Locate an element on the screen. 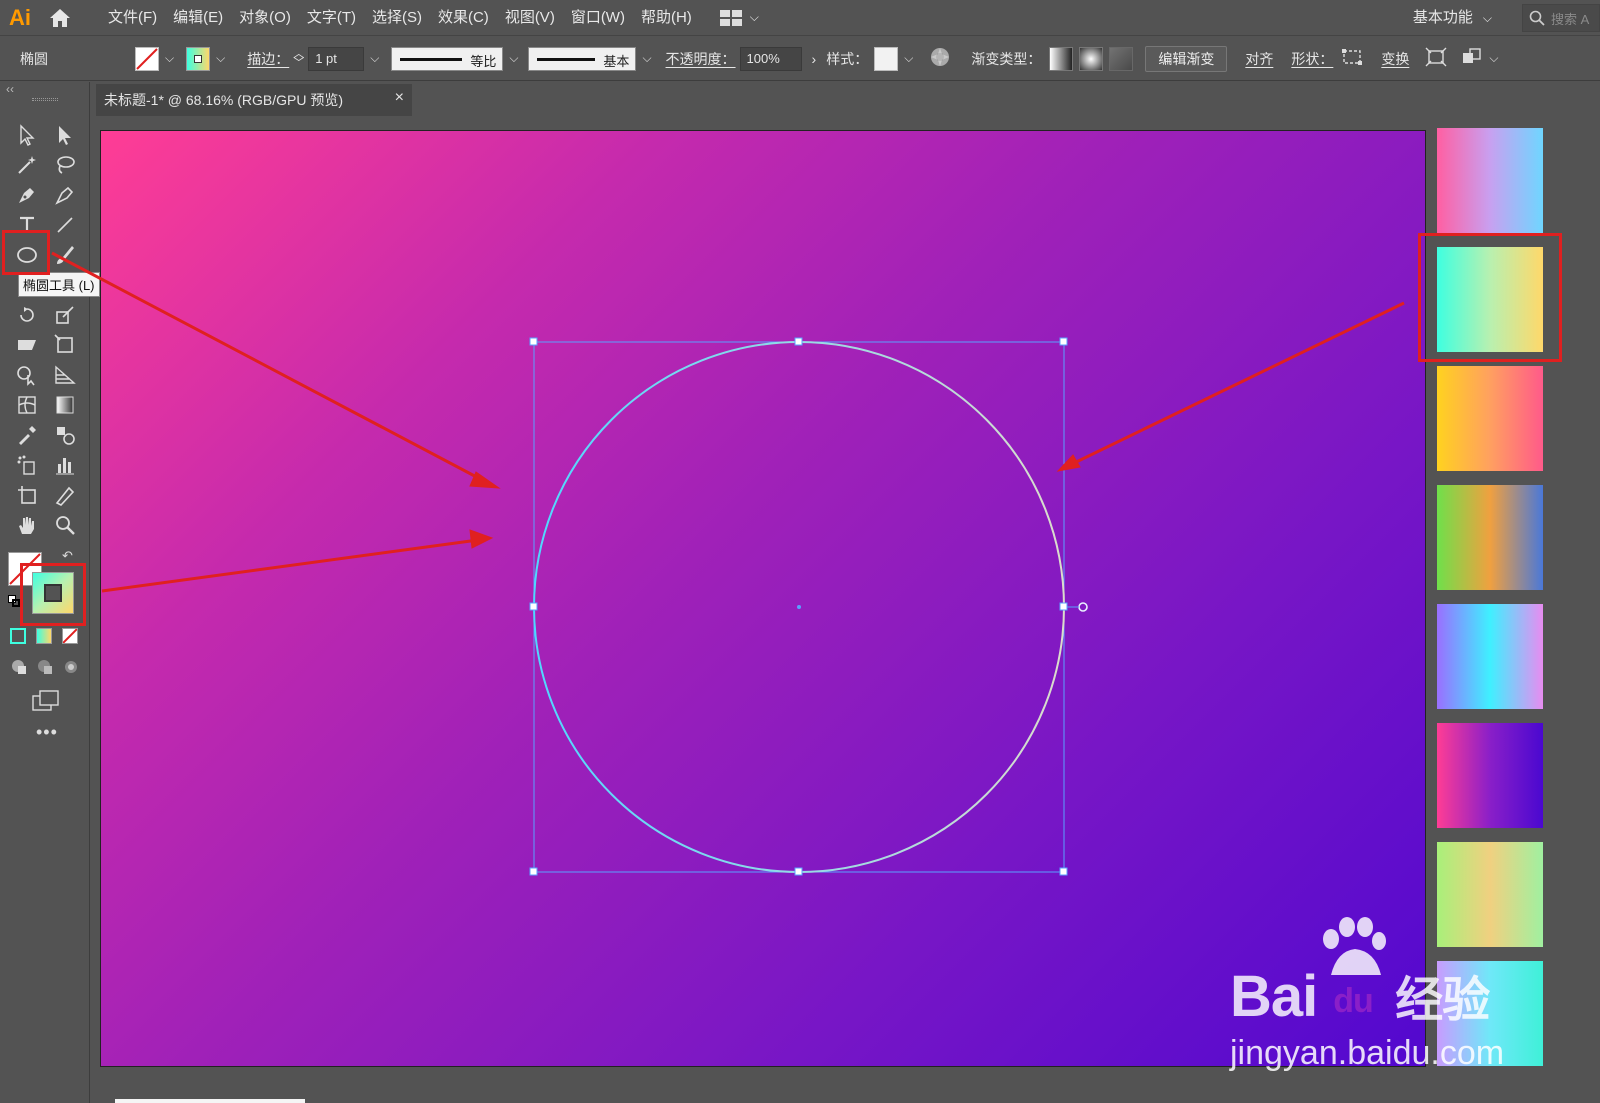  slice-tool-icon is located at coordinates (65, 495).